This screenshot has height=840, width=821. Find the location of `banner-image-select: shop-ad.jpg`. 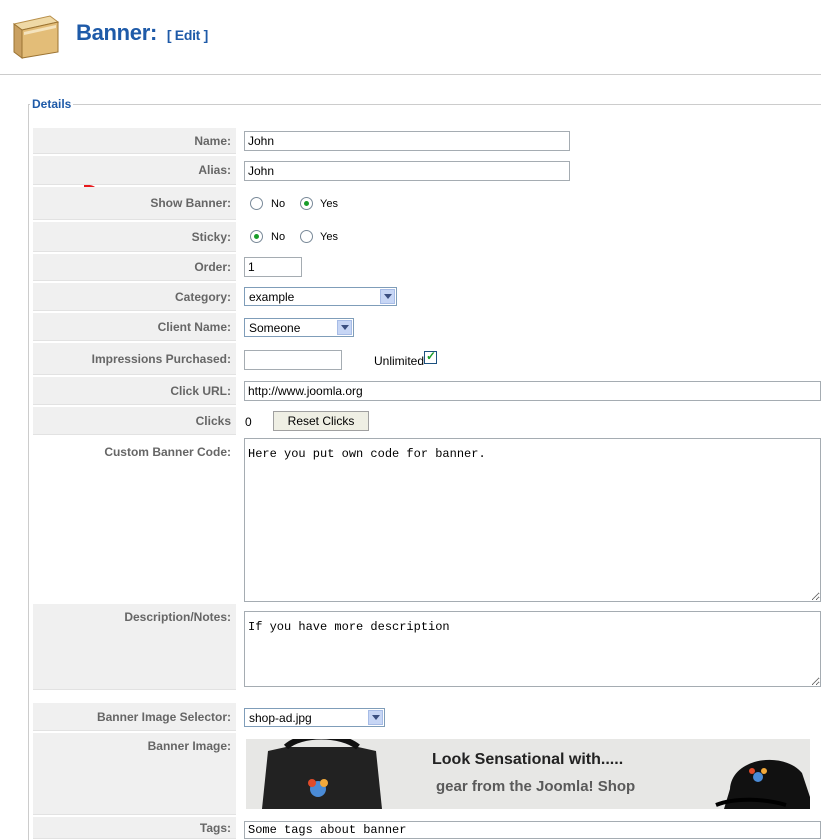

banner-image-select: shop-ad.jpg is located at coordinates (314, 717).